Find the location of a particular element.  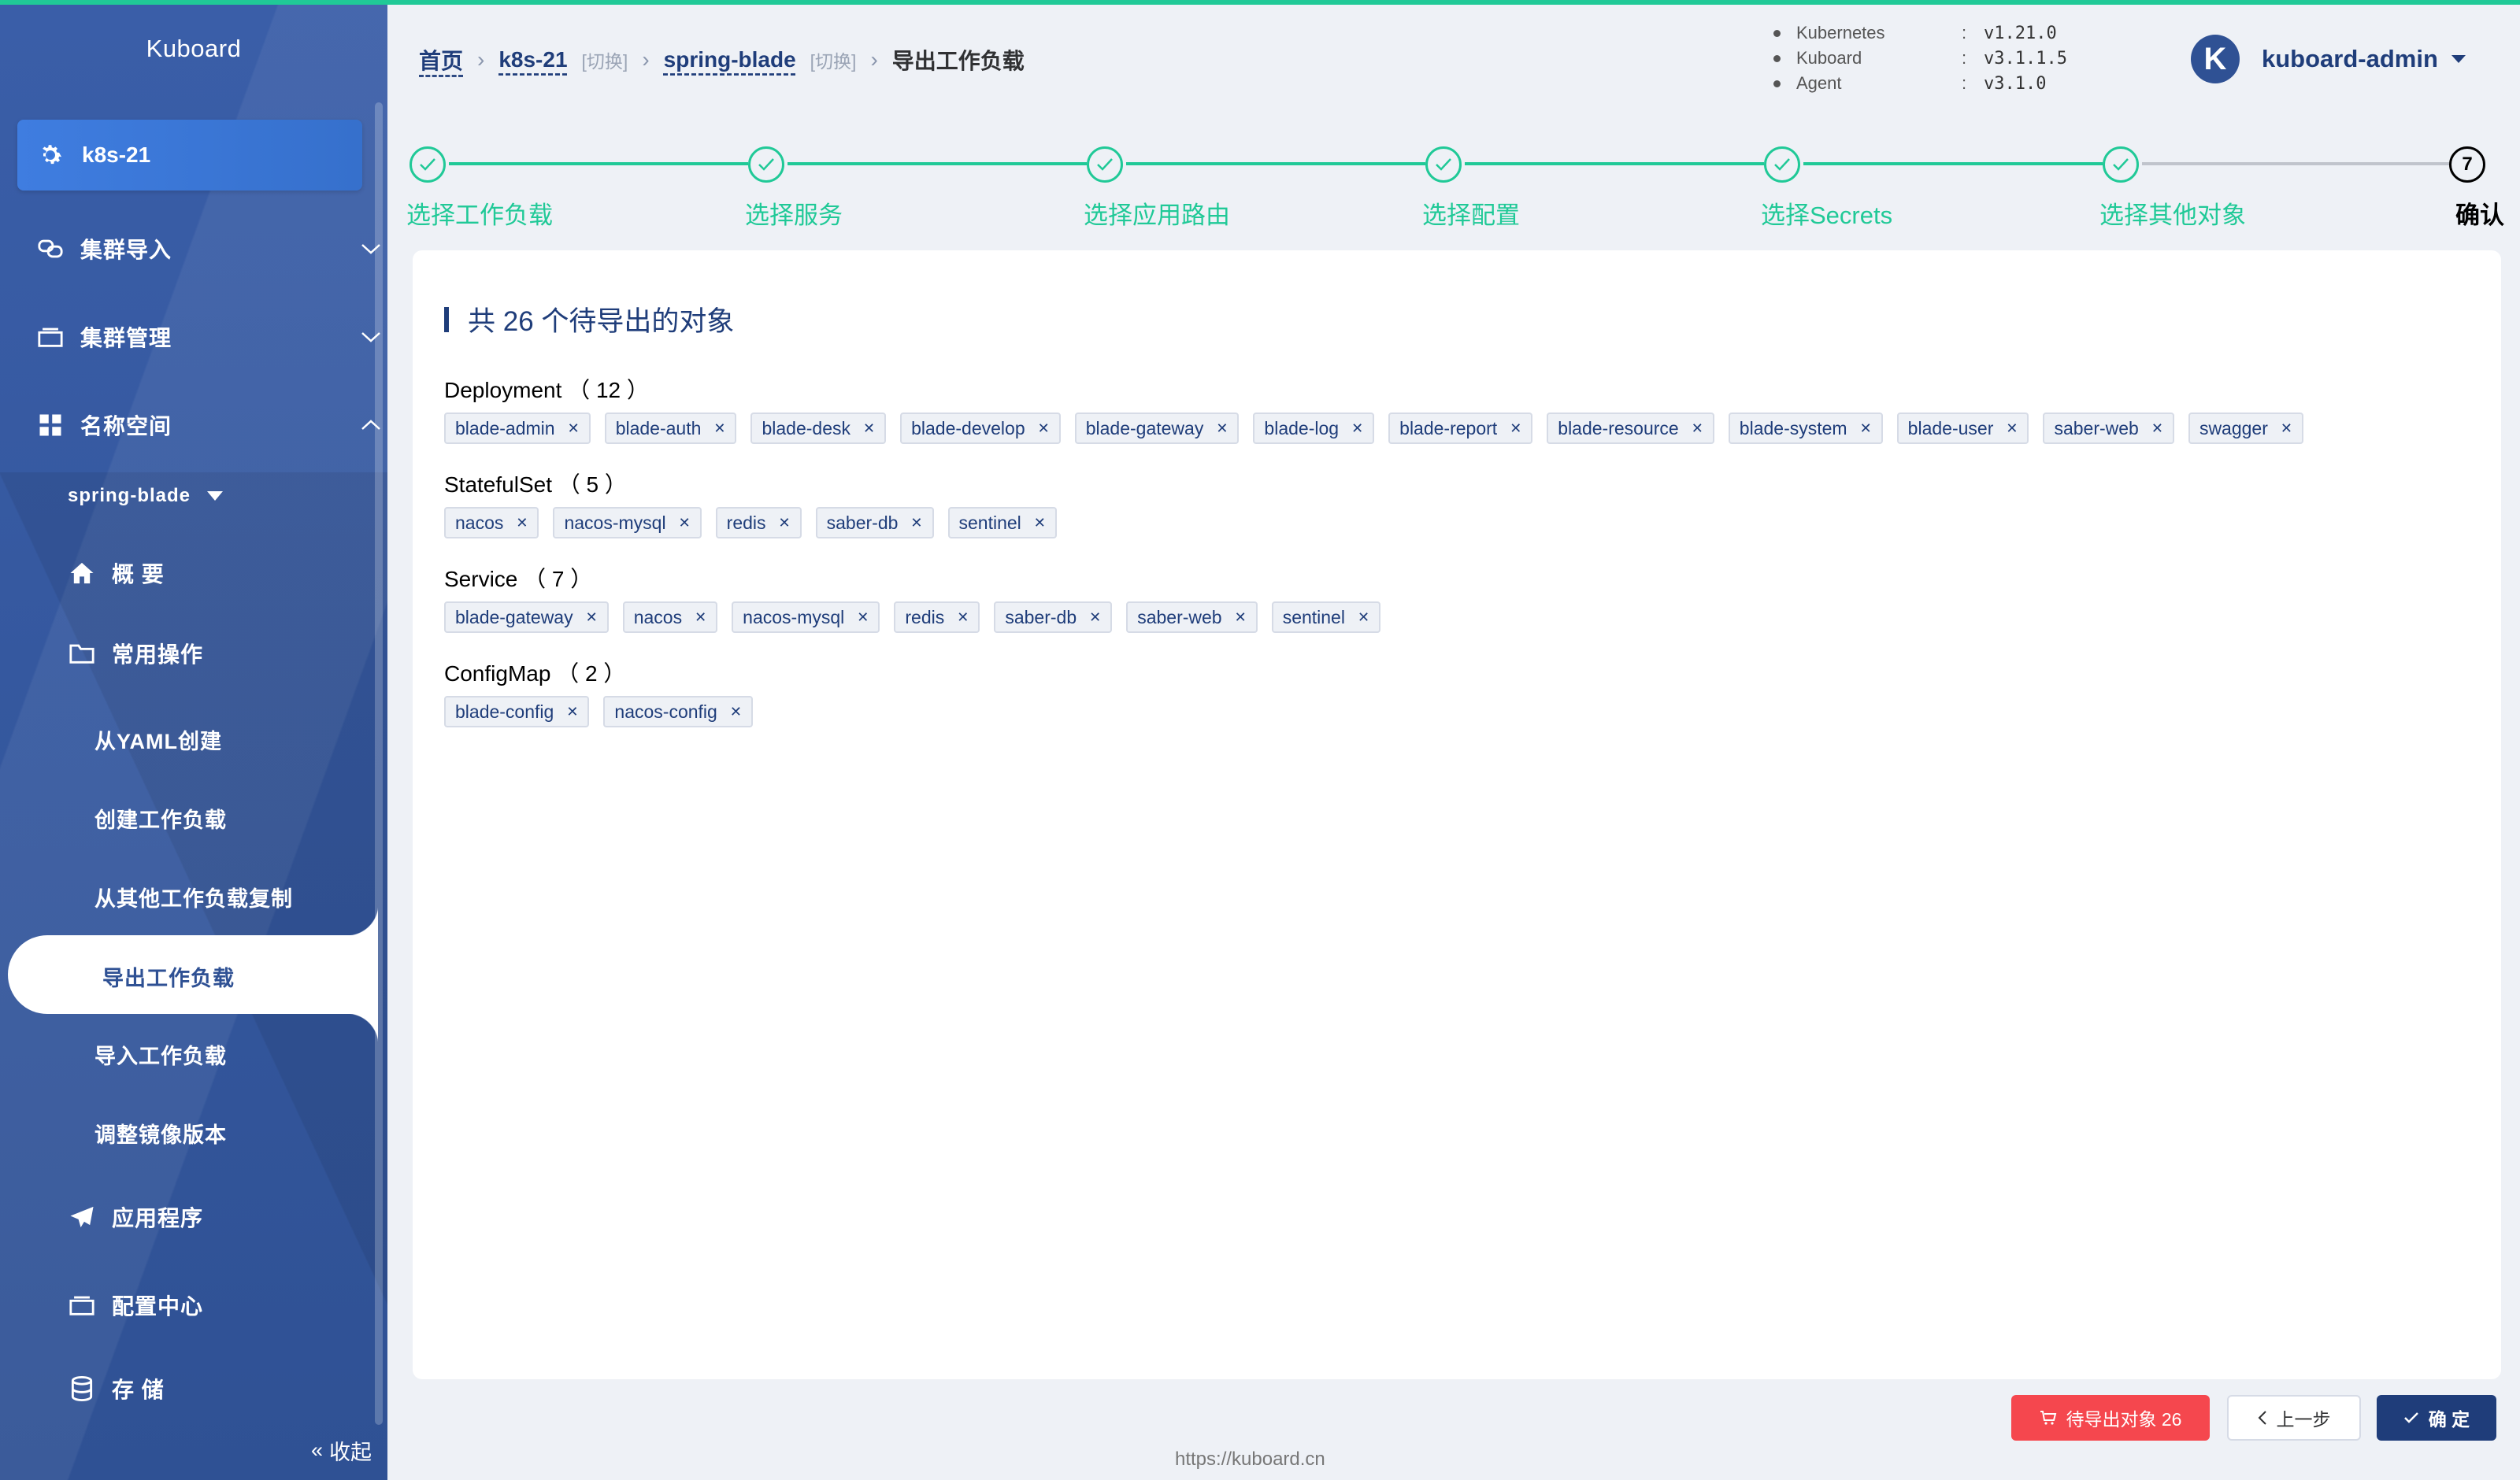

footer-url: https://kuboard.cn is located at coordinates (1250, 1460).